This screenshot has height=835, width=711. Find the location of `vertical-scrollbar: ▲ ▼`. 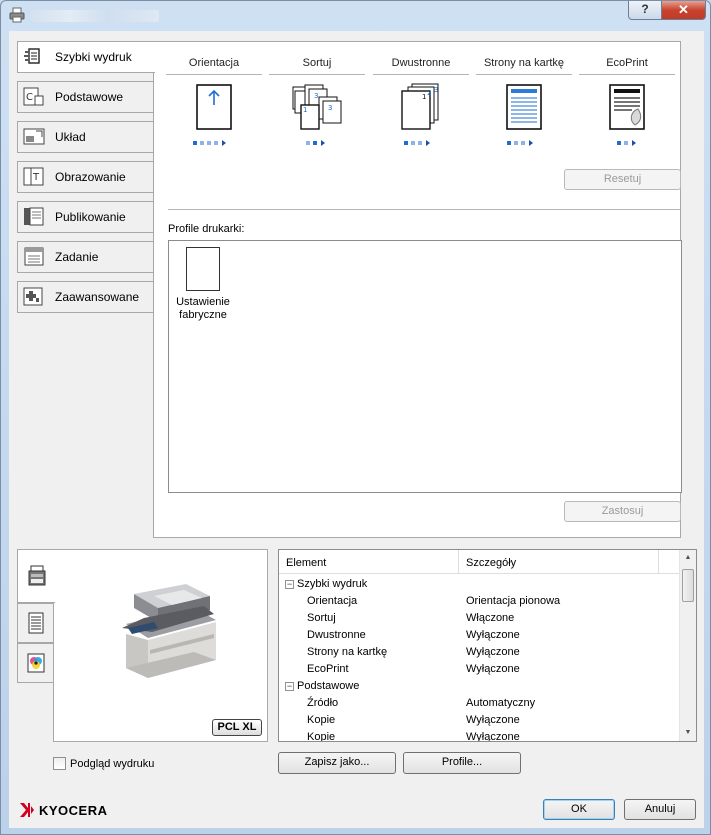

vertical-scrollbar: ▲ ▼ is located at coordinates (687, 645).